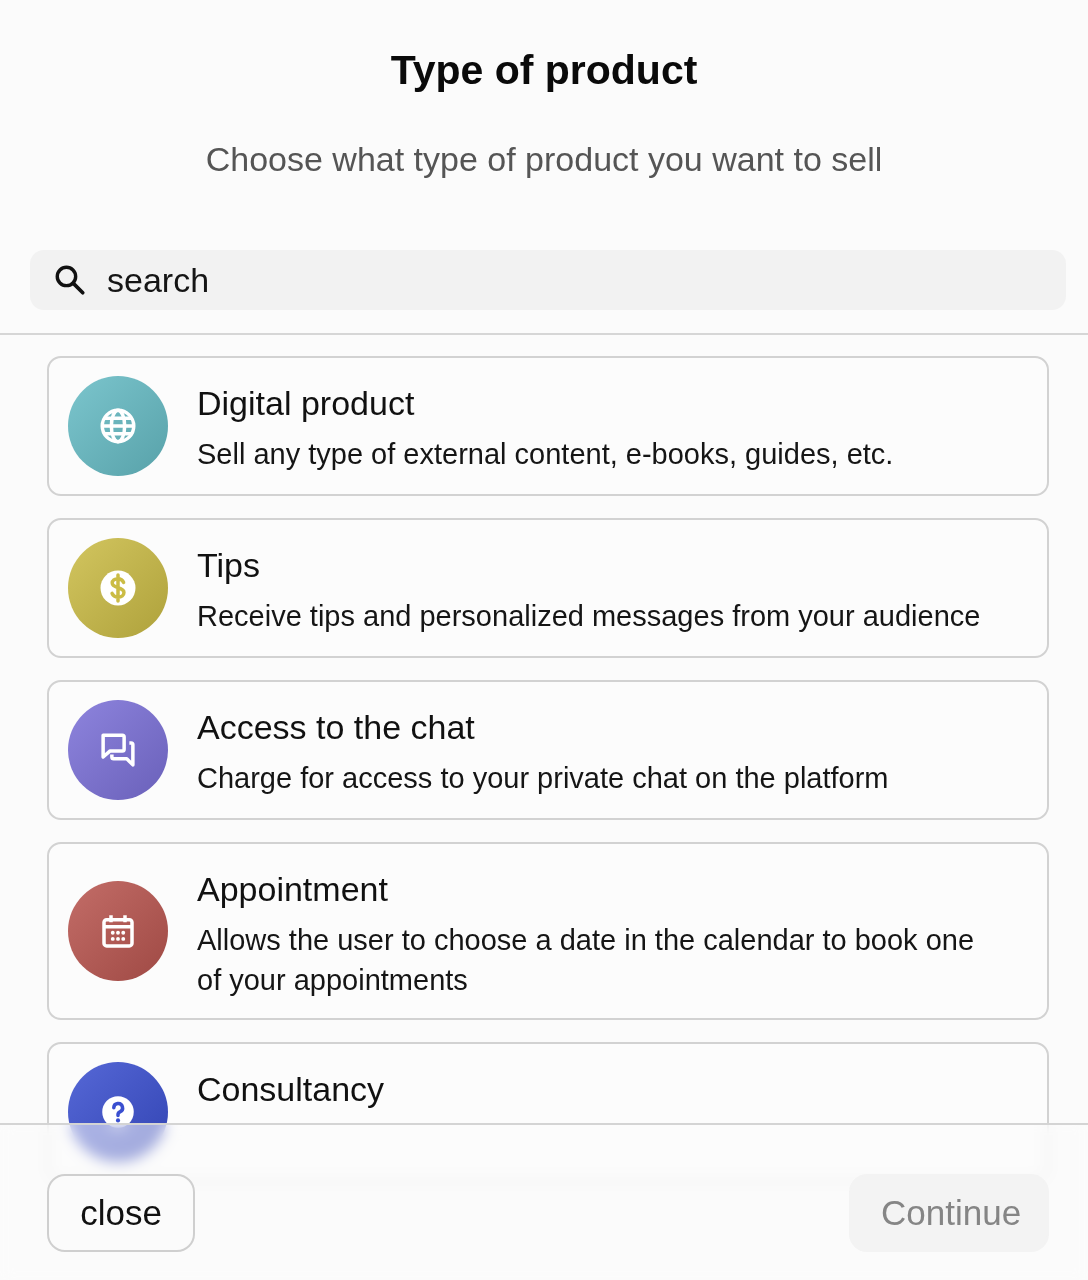 Image resolution: width=1088 pixels, height=1280 pixels. Describe the element at coordinates (544, 159) in the screenshot. I see `dialog-subtitle: Choose what type of product you want to sell` at that location.